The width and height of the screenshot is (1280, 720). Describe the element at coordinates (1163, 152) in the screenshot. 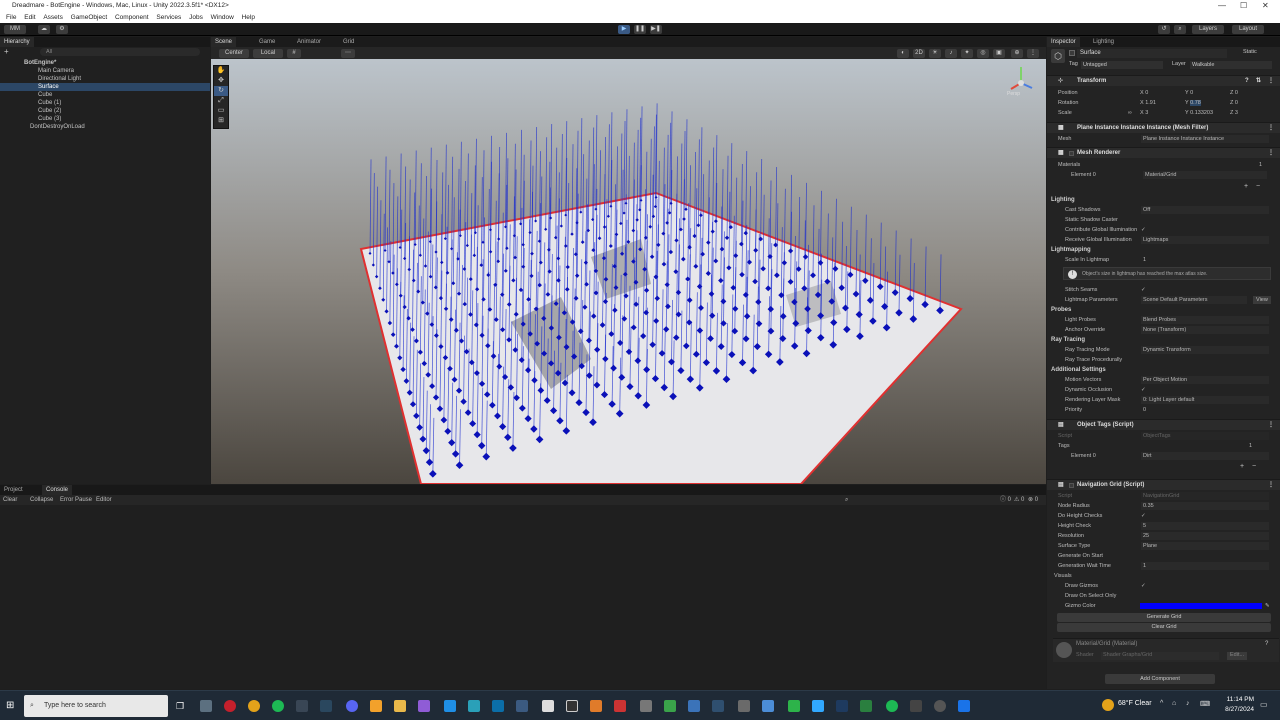

I see `mesh-renderer-header: ▦ Mesh Renderer ⋮` at that location.